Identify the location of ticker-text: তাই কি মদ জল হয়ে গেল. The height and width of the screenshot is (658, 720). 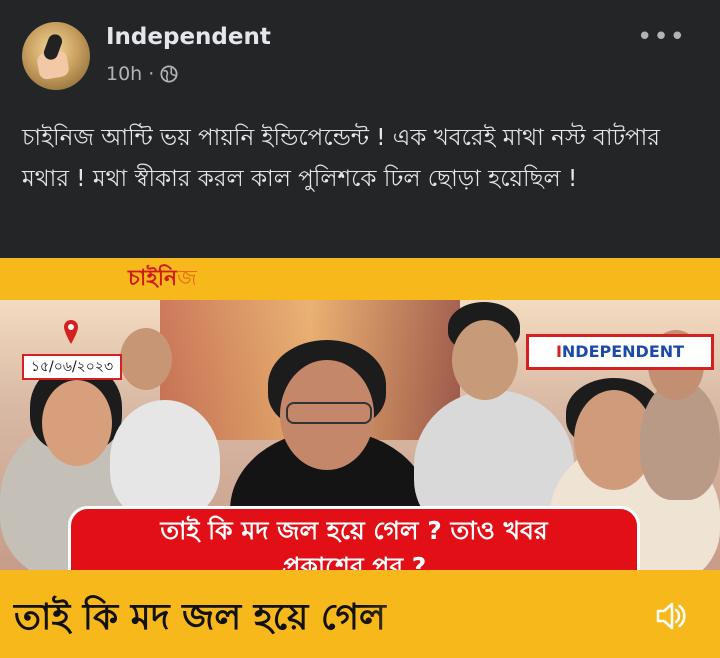
(200, 617).